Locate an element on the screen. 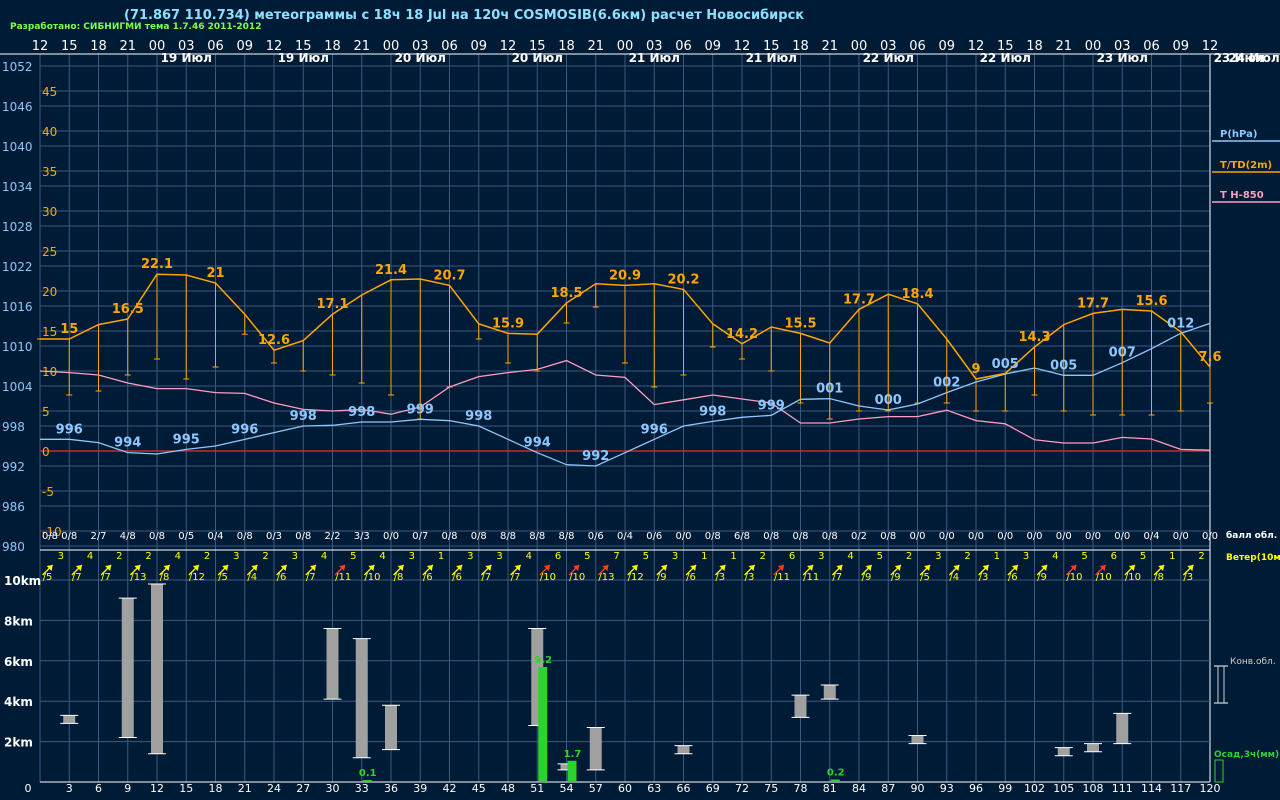  hour-offset-label: 18 is located at coordinates (216, 788).